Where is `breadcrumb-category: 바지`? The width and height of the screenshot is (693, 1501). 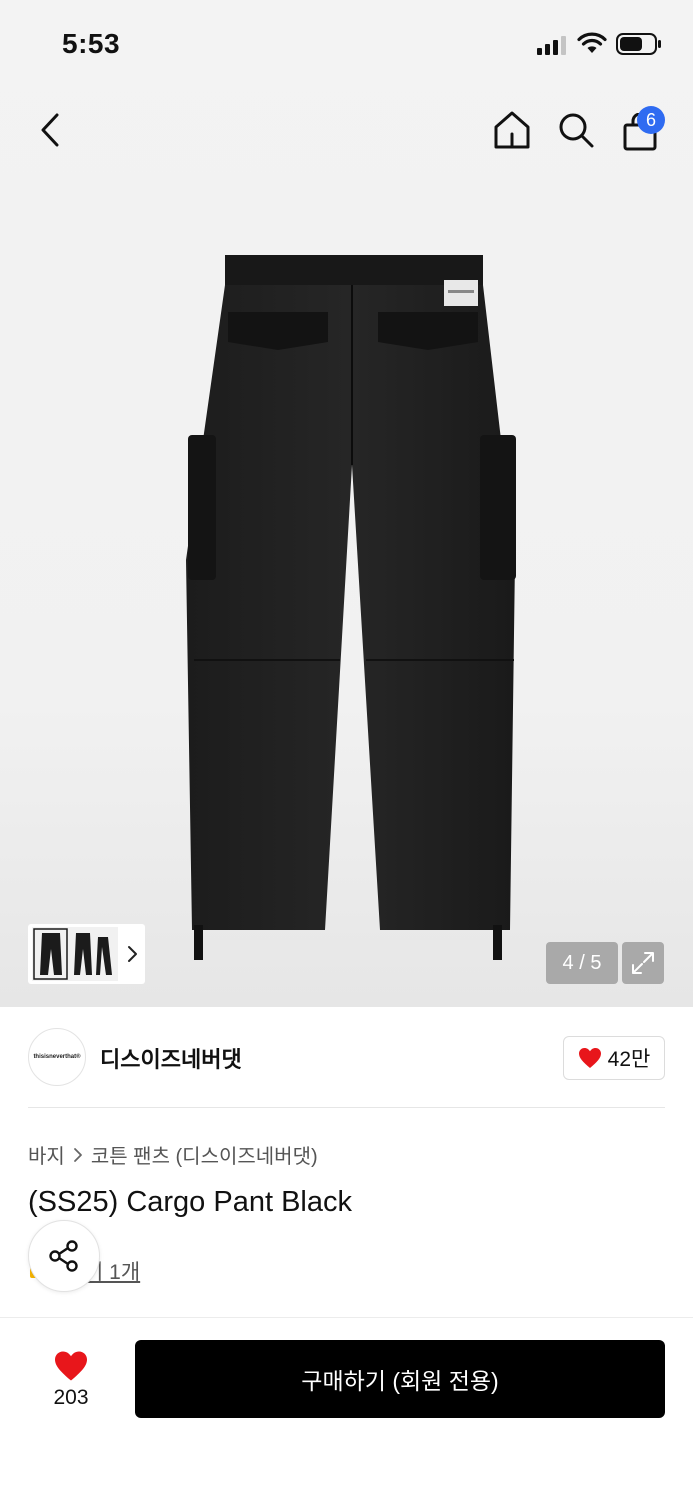
breadcrumb-category: 바지 is located at coordinates (46, 1154).